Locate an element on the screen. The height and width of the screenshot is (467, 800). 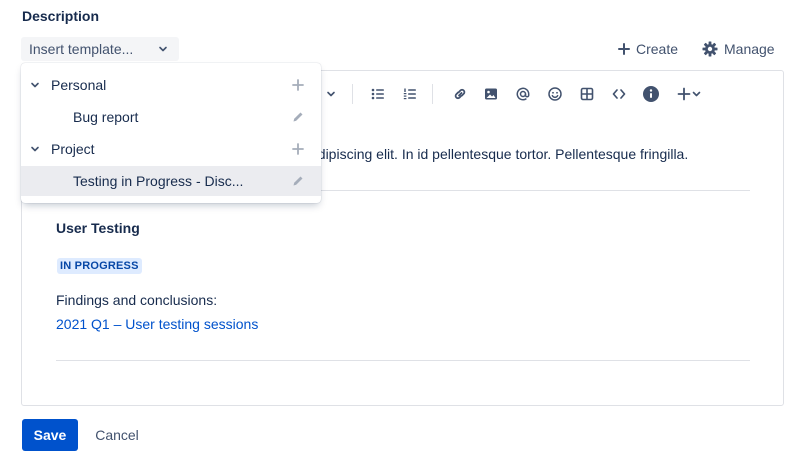
cancel-button: Cancel is located at coordinates (117, 435).